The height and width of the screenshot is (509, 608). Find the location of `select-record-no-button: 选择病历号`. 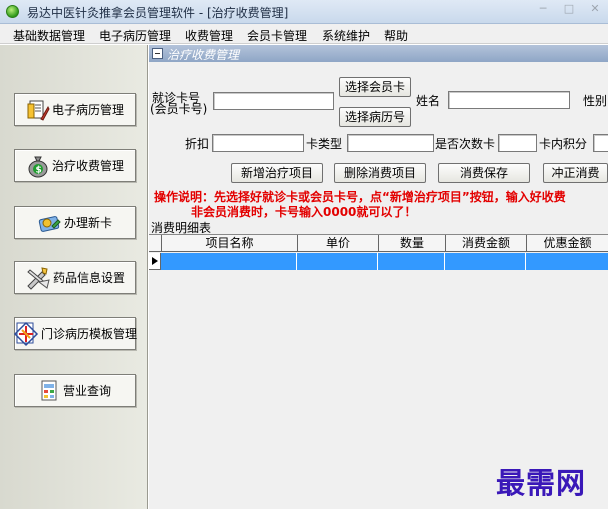

select-record-no-button: 选择病历号 is located at coordinates (375, 117).